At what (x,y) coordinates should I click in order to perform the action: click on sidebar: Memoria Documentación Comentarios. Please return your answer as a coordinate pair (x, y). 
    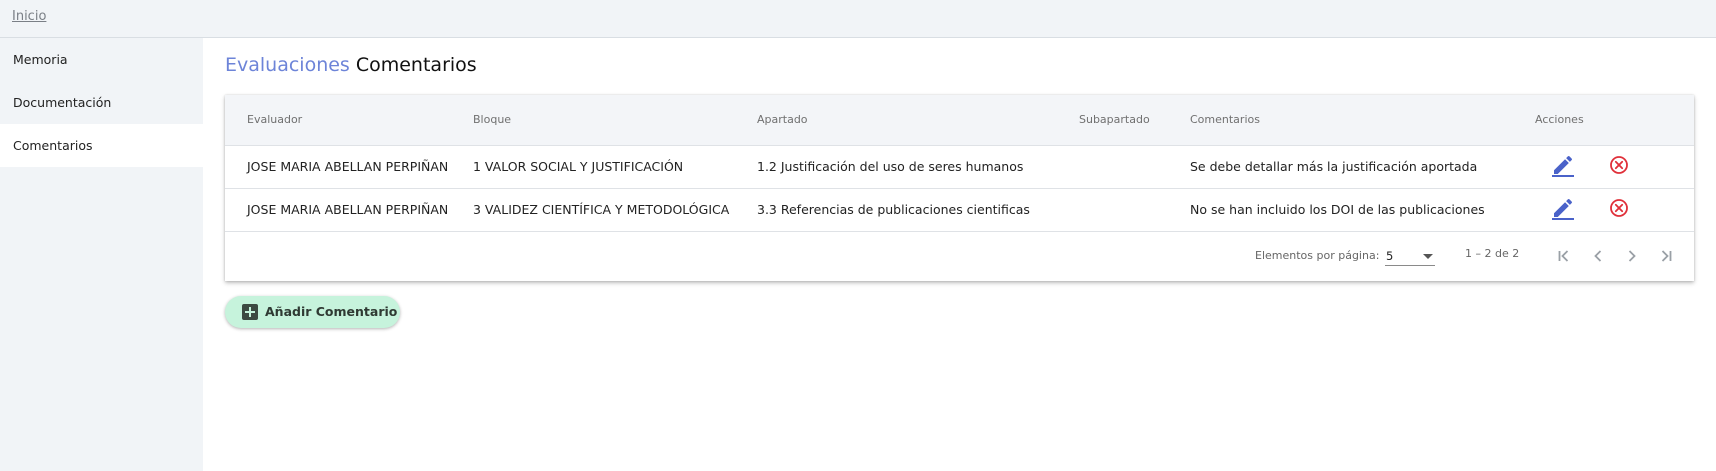
    Looking at the image, I should click on (101, 254).